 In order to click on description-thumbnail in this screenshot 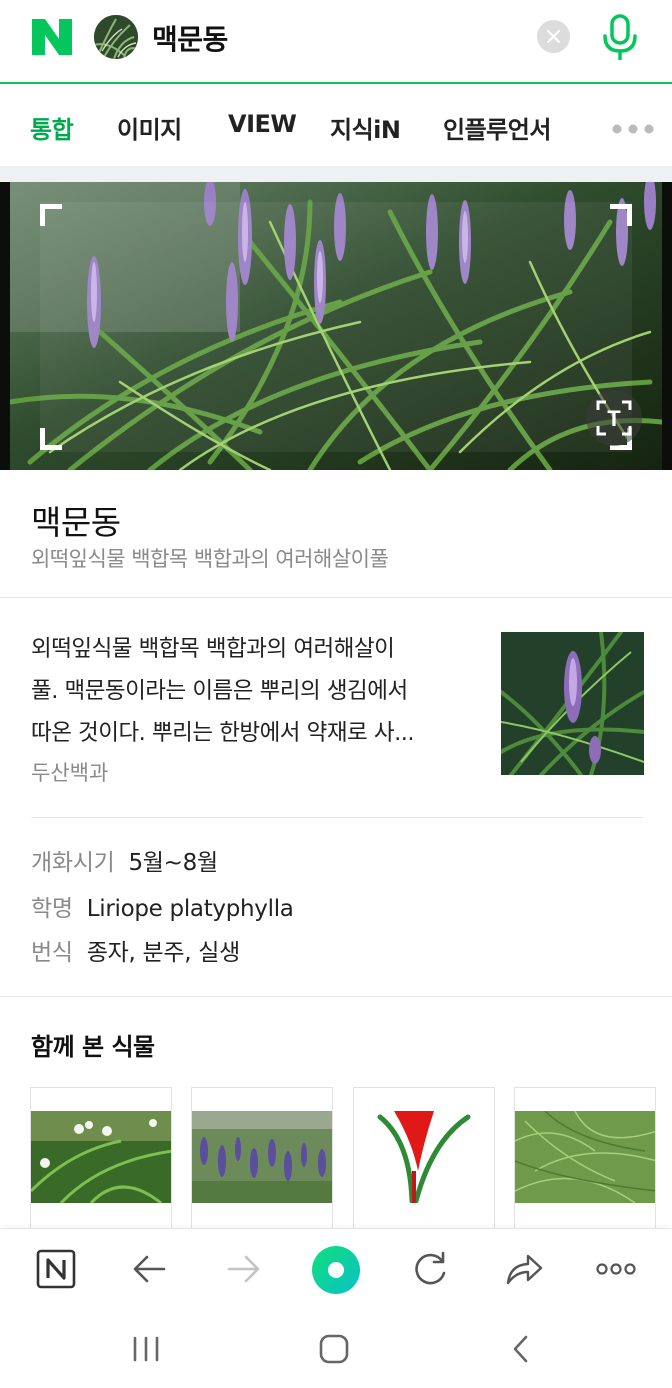, I will do `click(572, 703)`.